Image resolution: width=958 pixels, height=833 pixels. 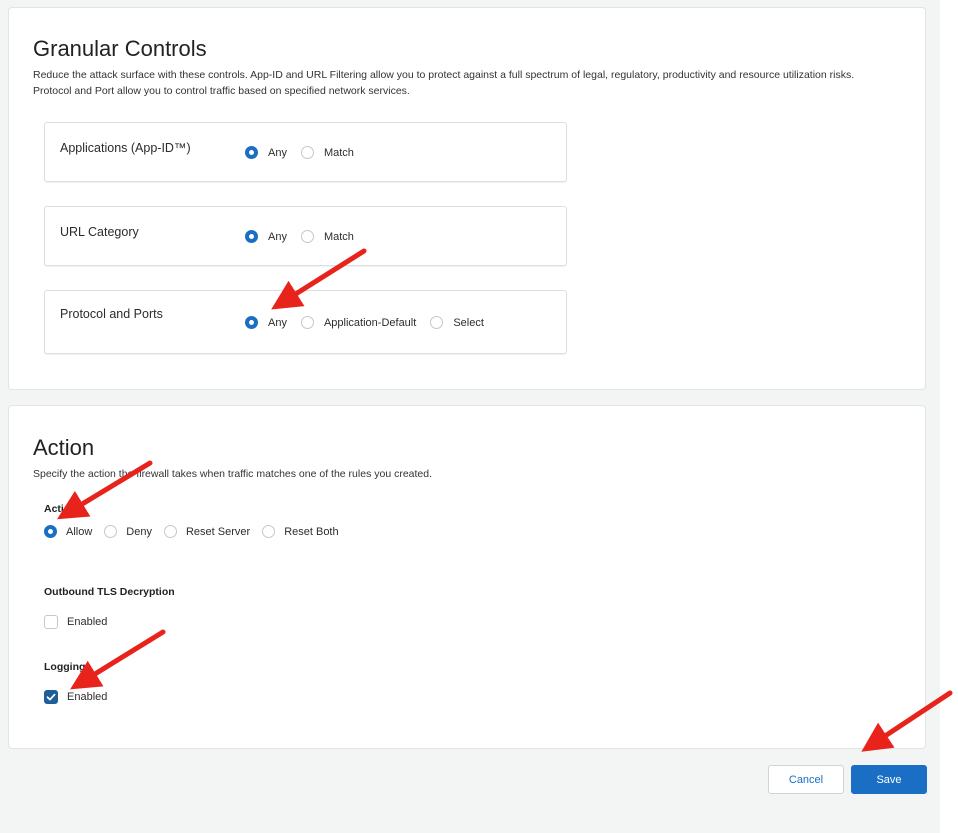 I want to click on action-deny-option: Deny, so click(x=128, y=531).